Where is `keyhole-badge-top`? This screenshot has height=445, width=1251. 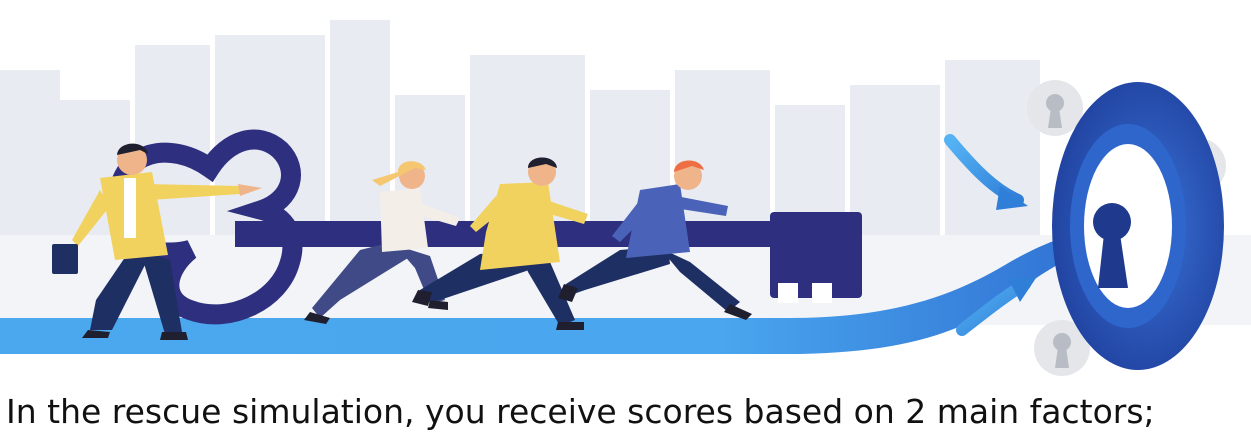 keyhole-badge-top is located at coordinates (1055, 108).